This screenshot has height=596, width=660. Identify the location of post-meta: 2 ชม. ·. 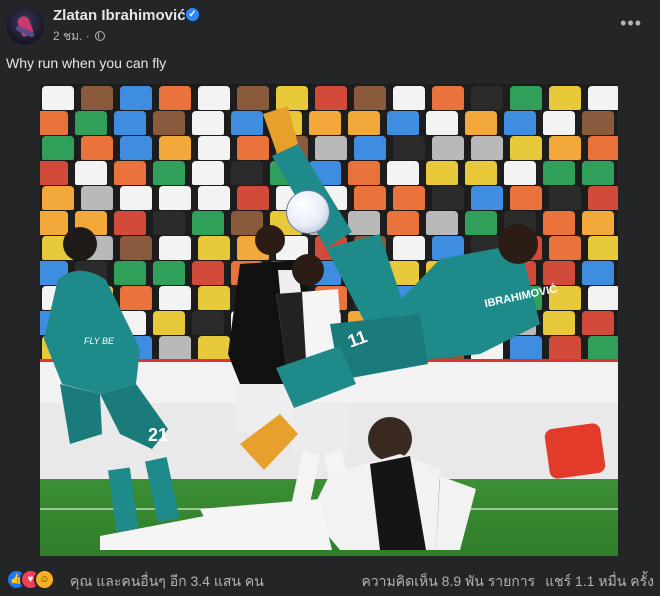
(79, 36).